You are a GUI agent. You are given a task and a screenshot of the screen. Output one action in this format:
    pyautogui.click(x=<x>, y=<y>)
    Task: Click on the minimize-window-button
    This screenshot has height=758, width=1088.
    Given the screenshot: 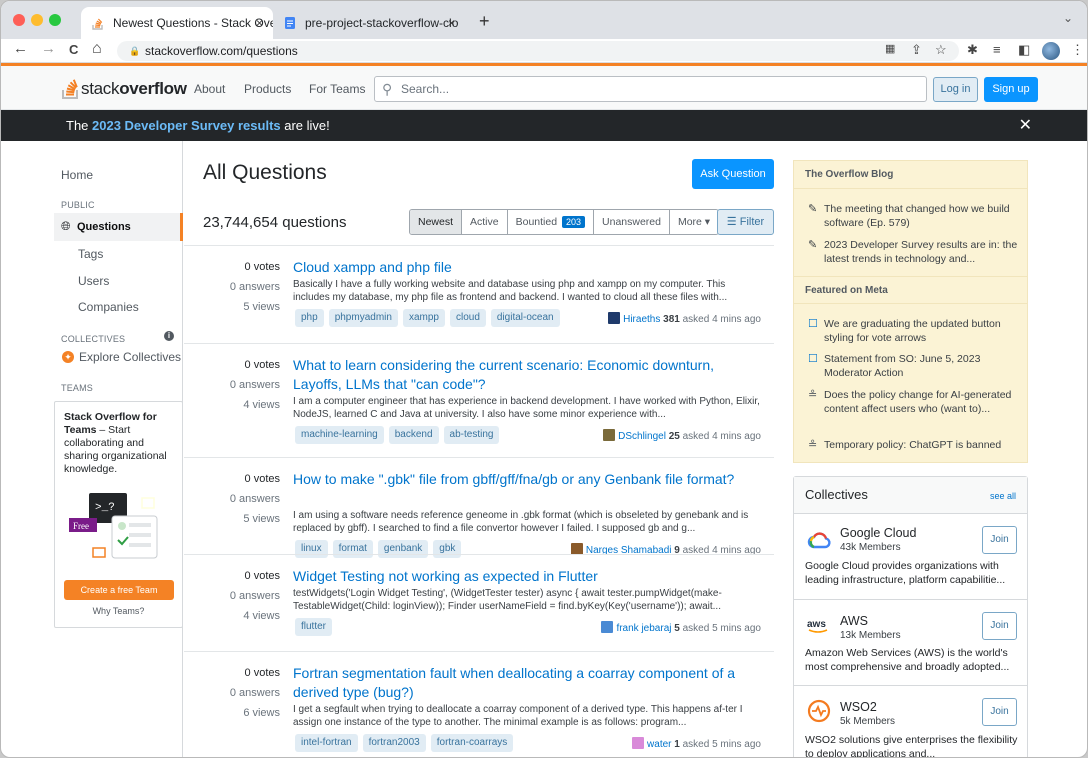 What is the action you would take?
    pyautogui.click(x=37, y=20)
    